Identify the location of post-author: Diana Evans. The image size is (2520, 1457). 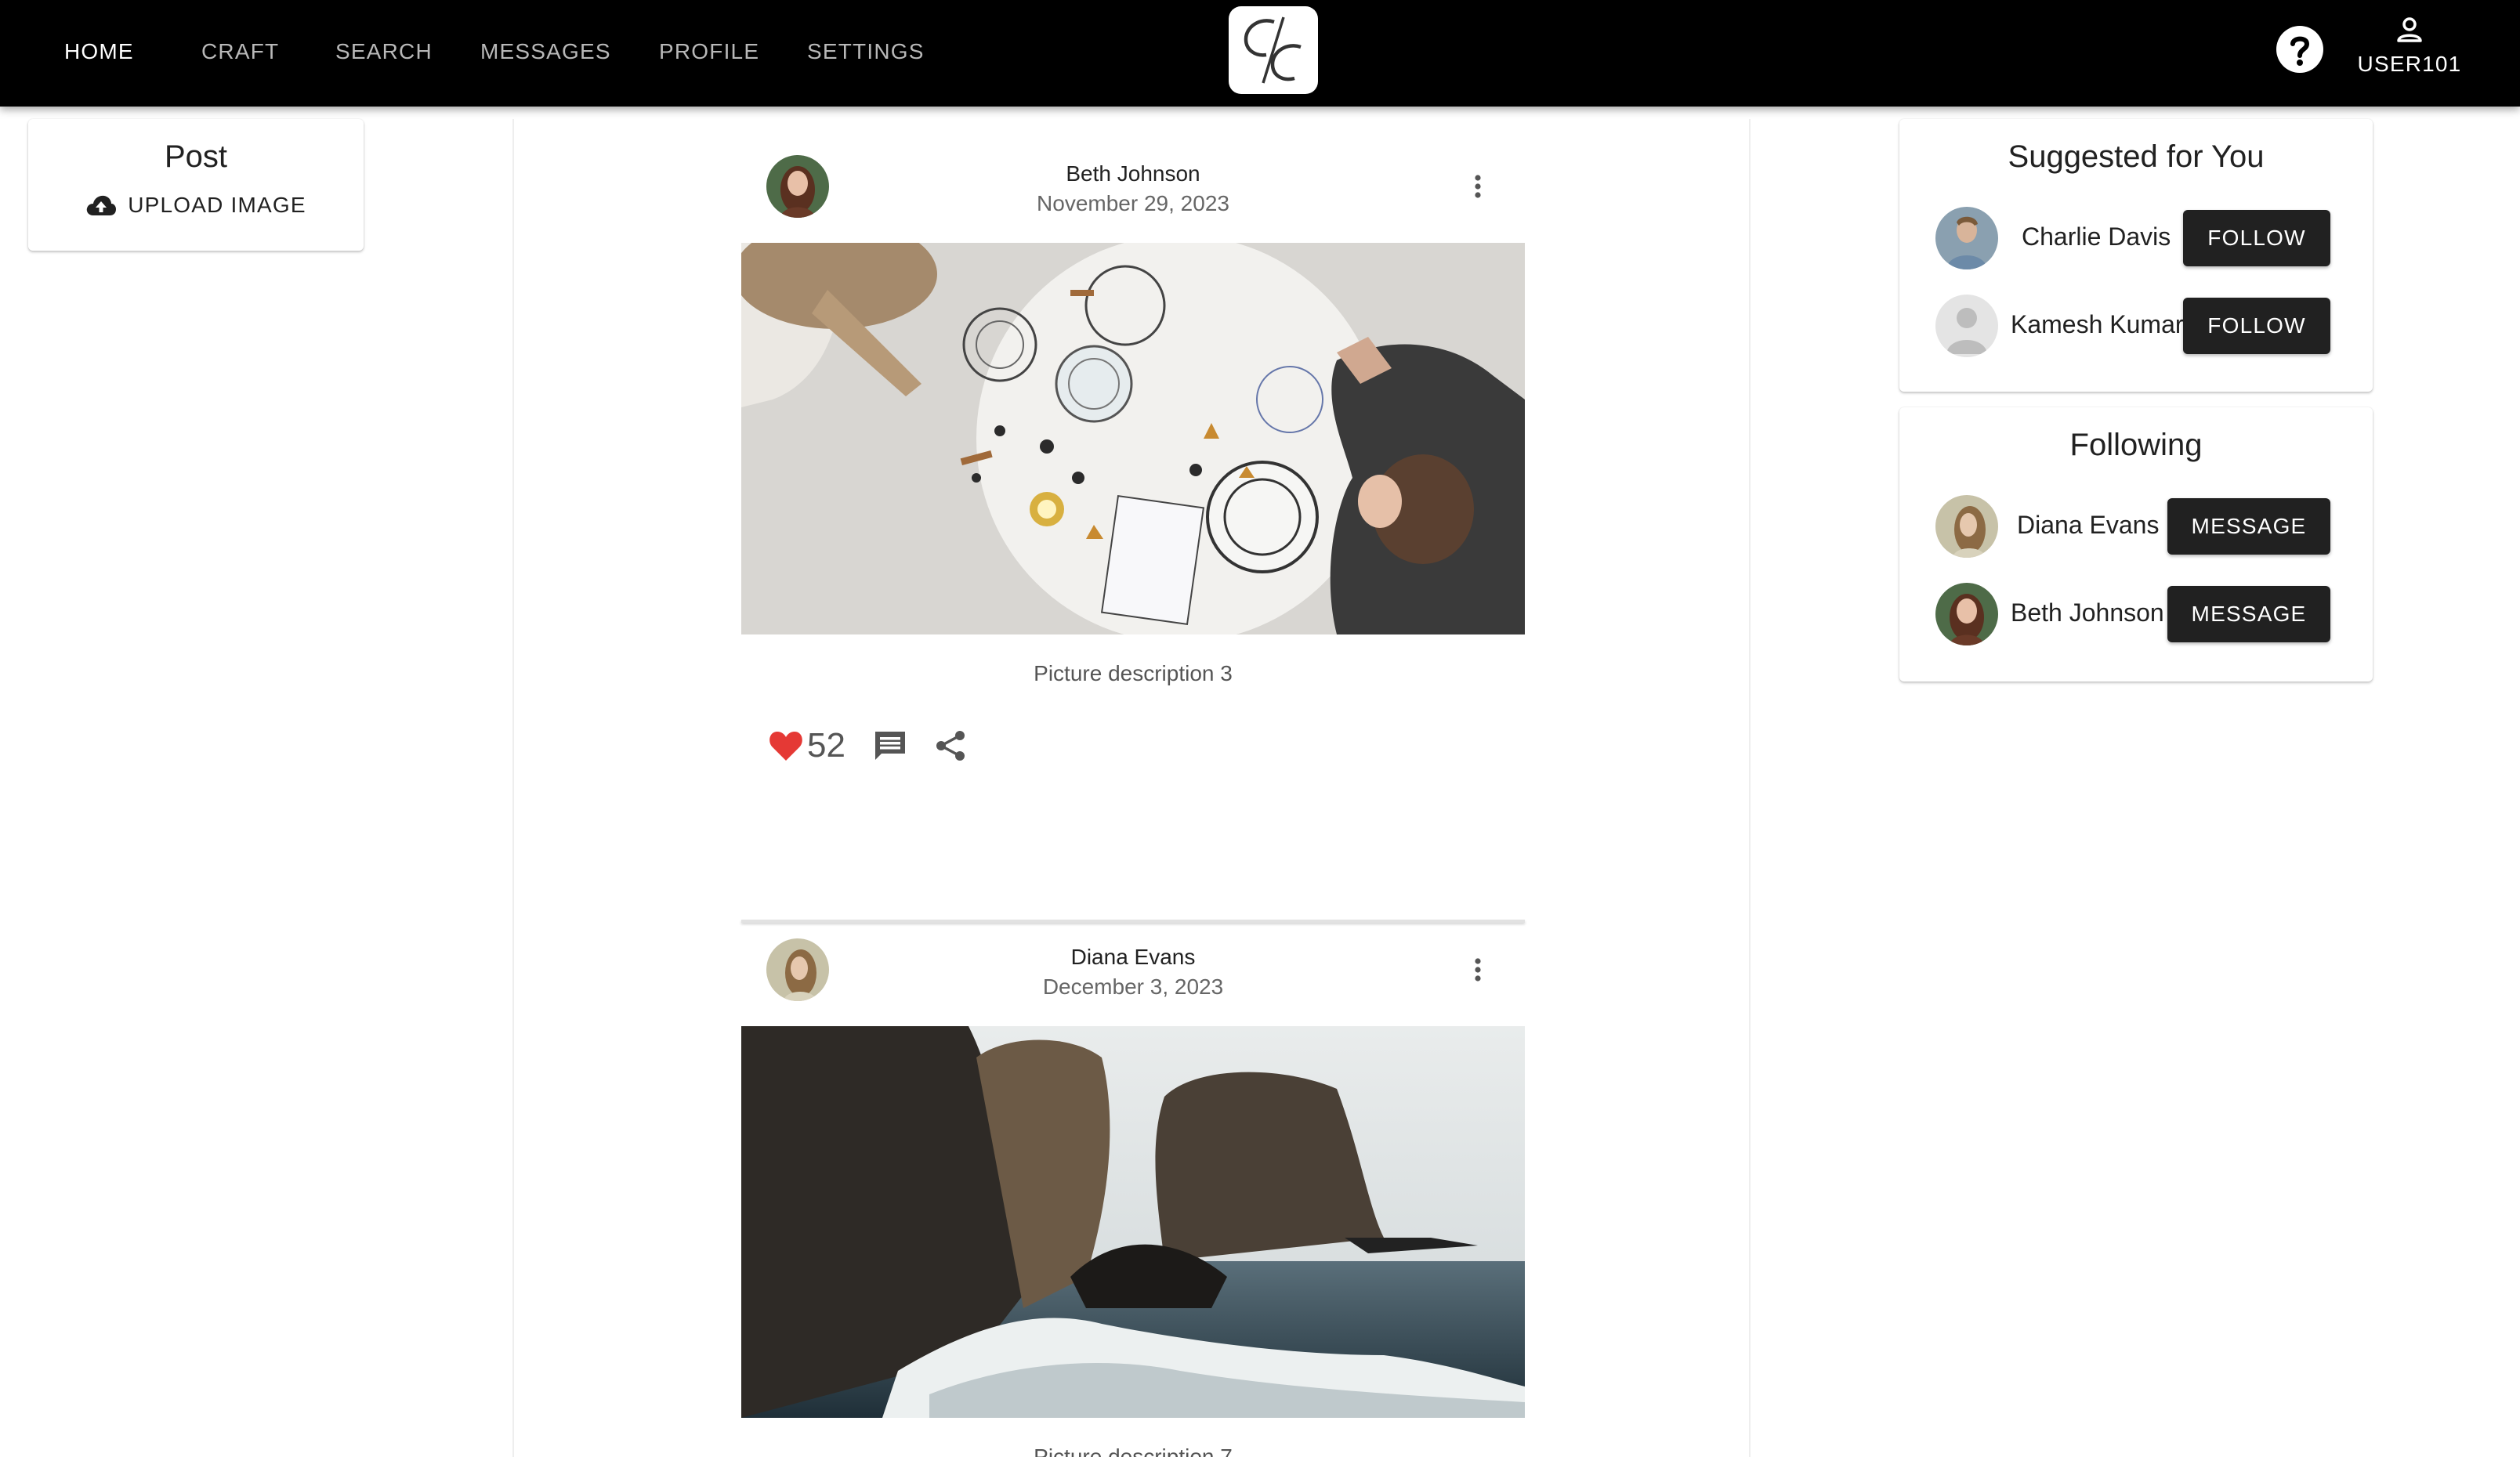
(1133, 957).